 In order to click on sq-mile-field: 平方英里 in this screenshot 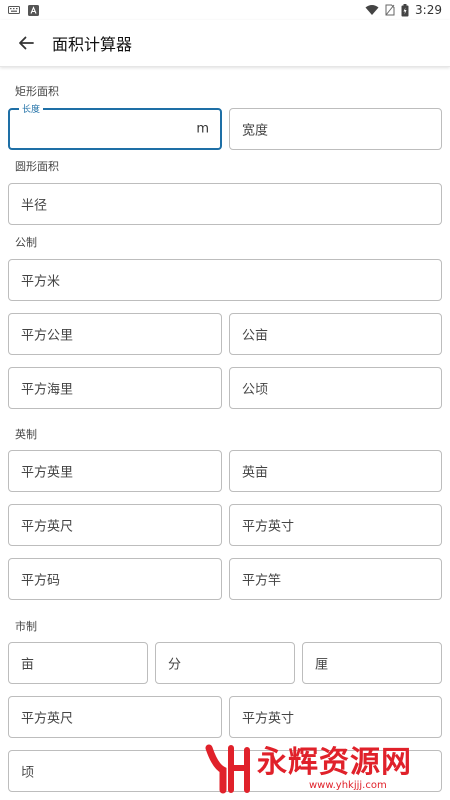, I will do `click(115, 471)`.